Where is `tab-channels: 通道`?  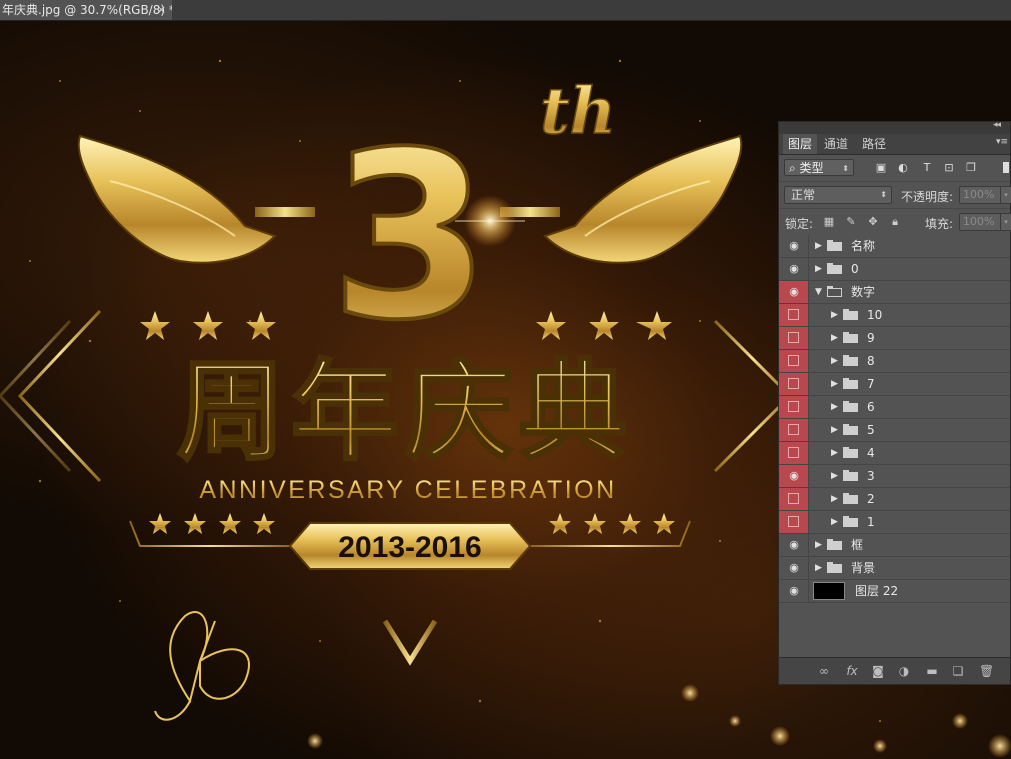 tab-channels: 通道 is located at coordinates (836, 144).